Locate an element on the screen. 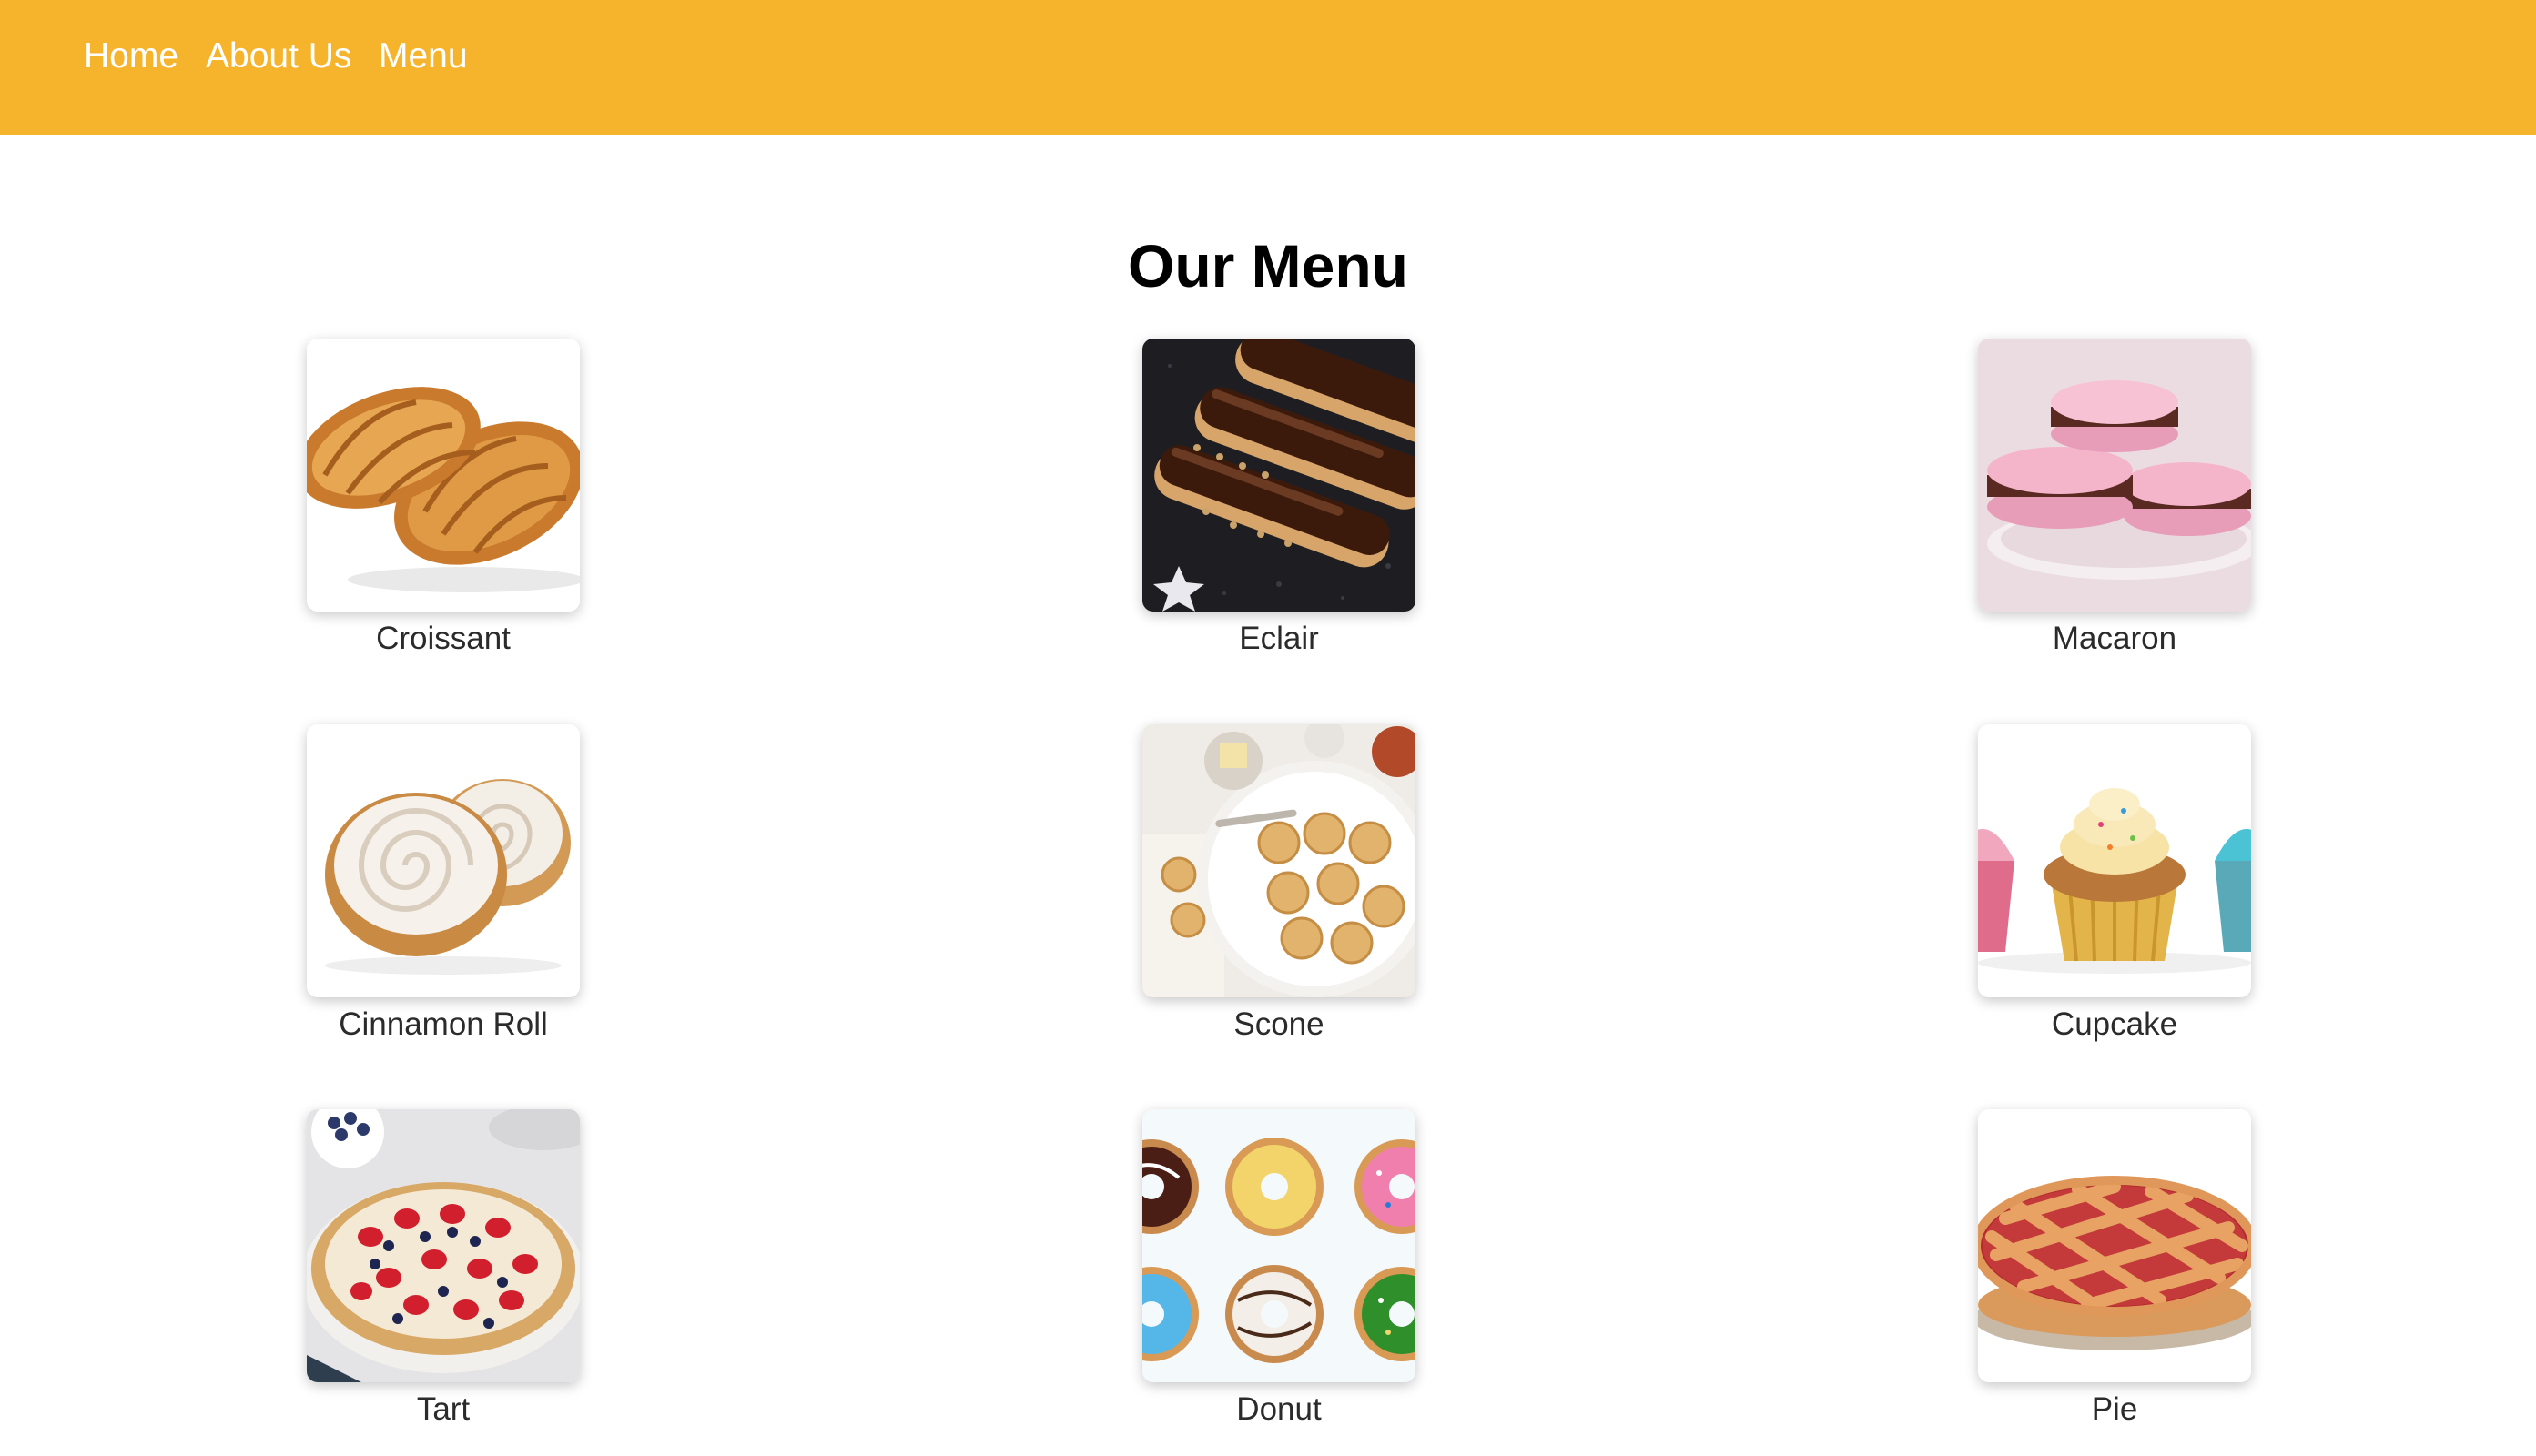 The width and height of the screenshot is (2536, 1456). macaron-image is located at coordinates (2114, 476).